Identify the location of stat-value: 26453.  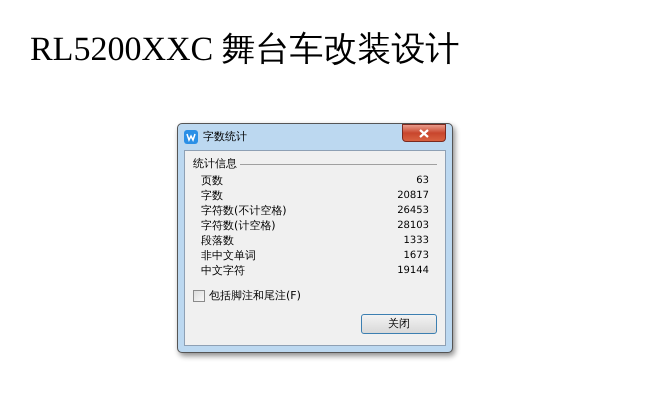
(413, 211).